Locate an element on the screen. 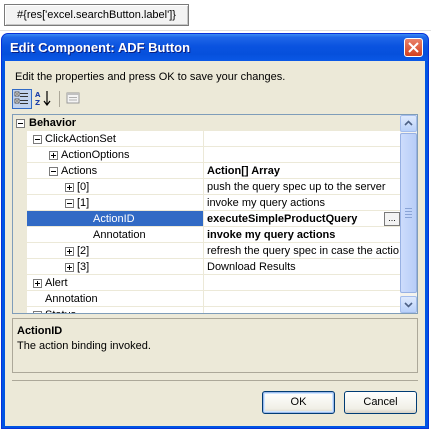  categorized-button is located at coordinates (22, 99).